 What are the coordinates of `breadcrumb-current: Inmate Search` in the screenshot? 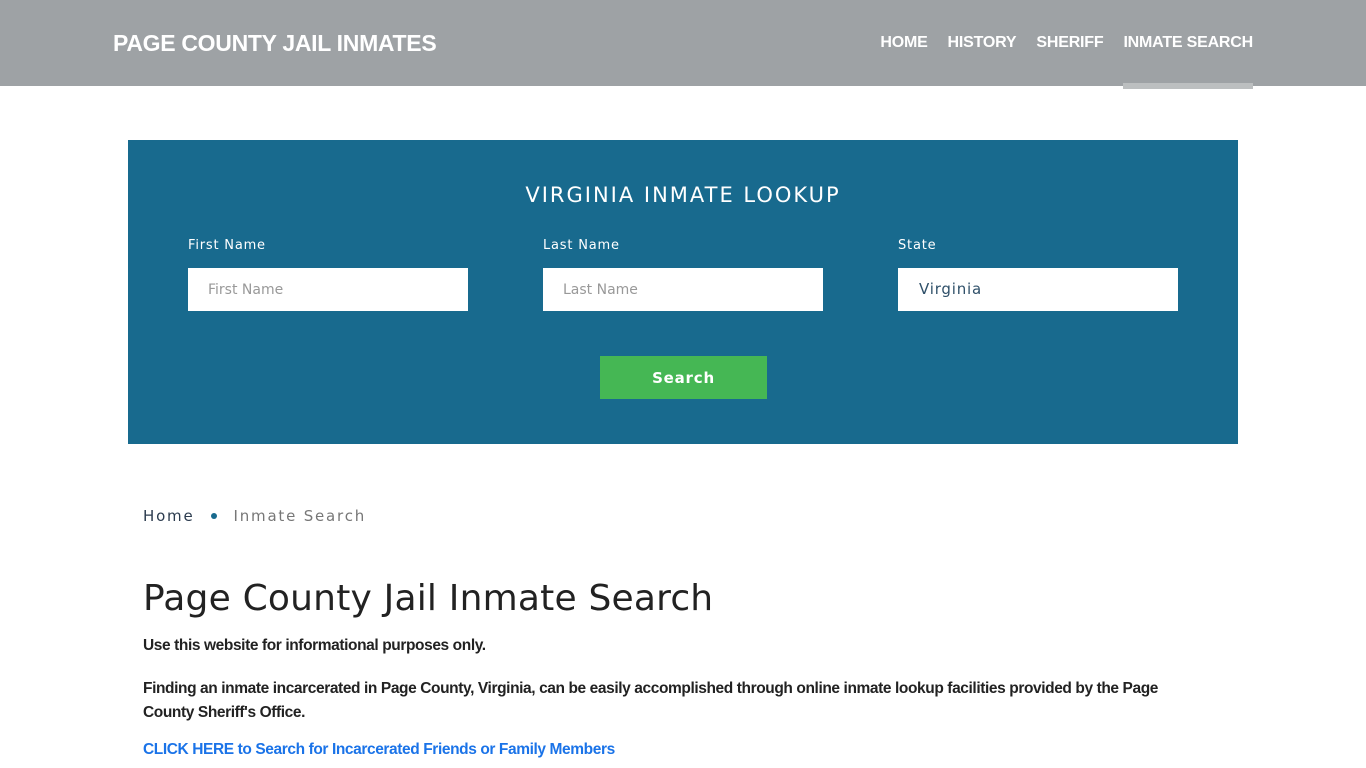 It's located at (300, 516).